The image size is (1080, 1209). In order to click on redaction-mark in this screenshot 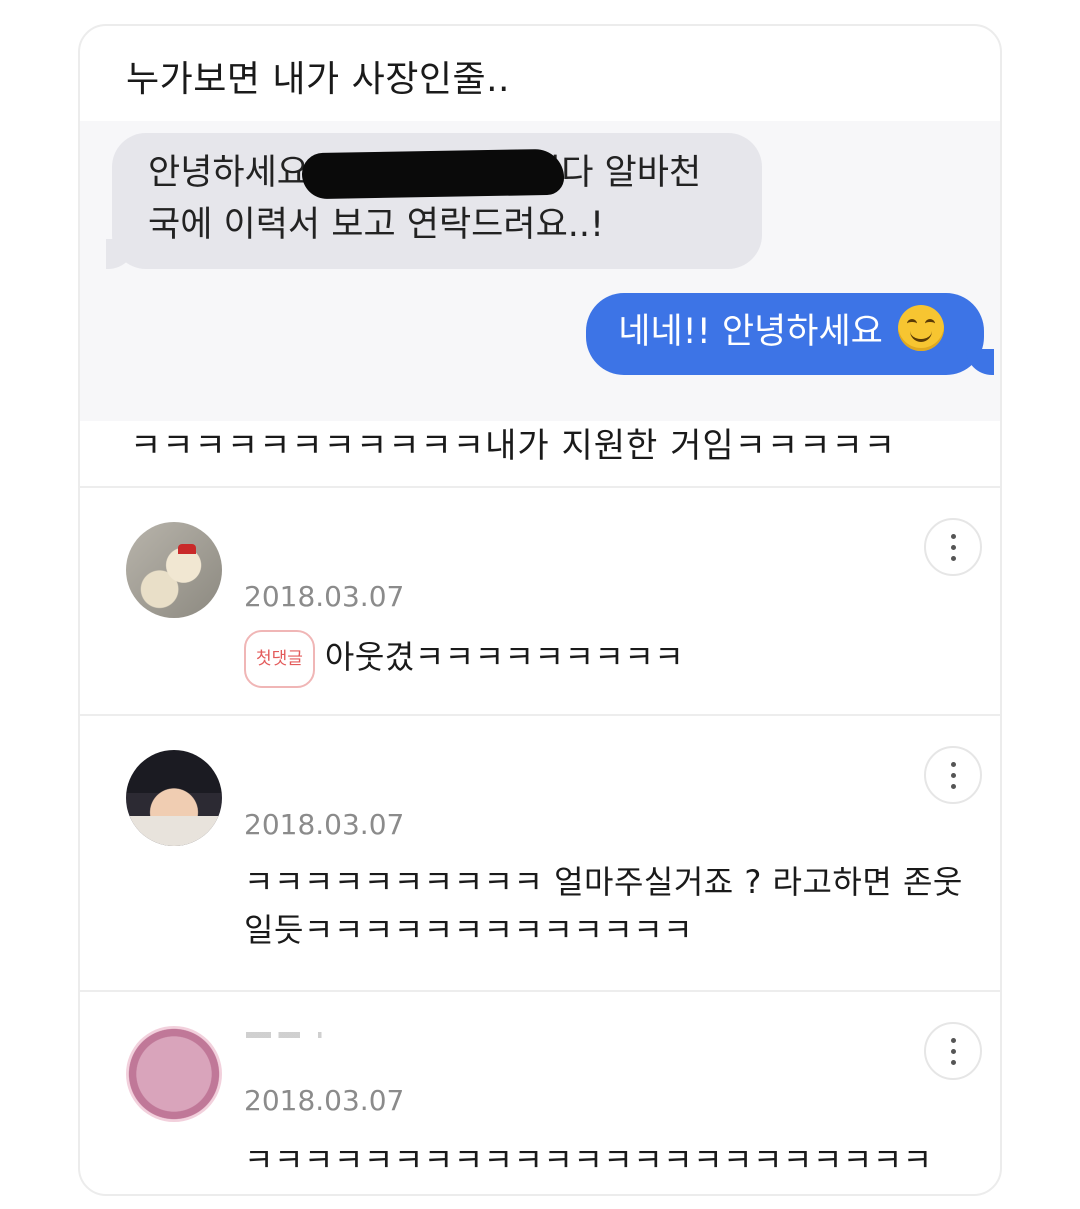, I will do `click(433, 174)`.